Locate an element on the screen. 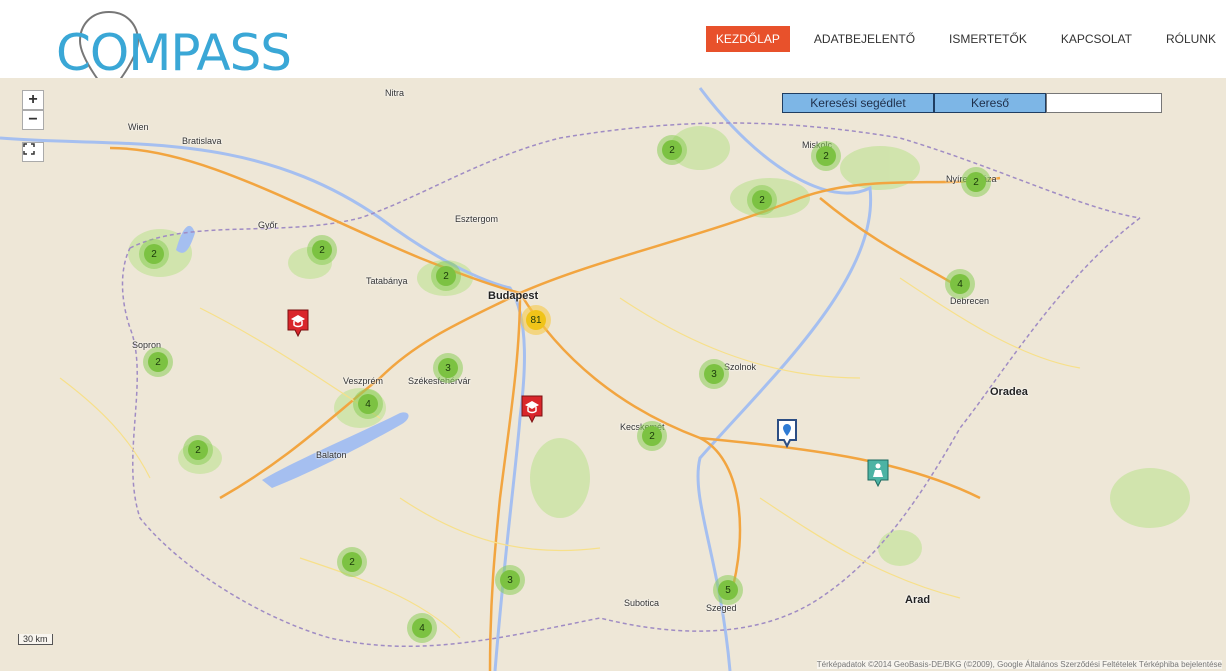  cluster-count: 81 is located at coordinates (536, 320).